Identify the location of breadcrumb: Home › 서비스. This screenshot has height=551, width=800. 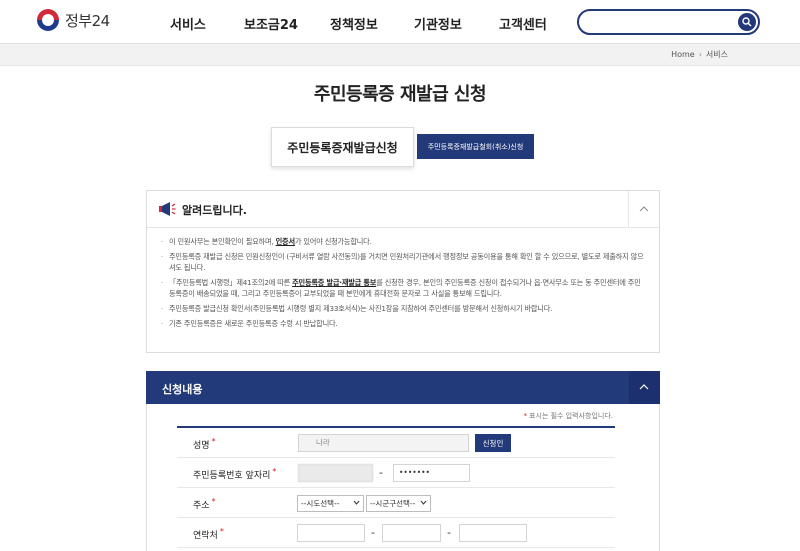
(699, 54).